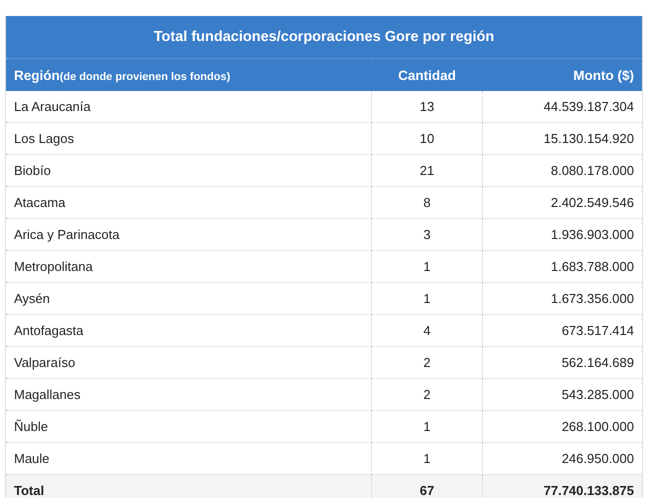 The width and height of the screenshot is (649, 498). I want to click on table-cell: La Araucanía, so click(189, 106).